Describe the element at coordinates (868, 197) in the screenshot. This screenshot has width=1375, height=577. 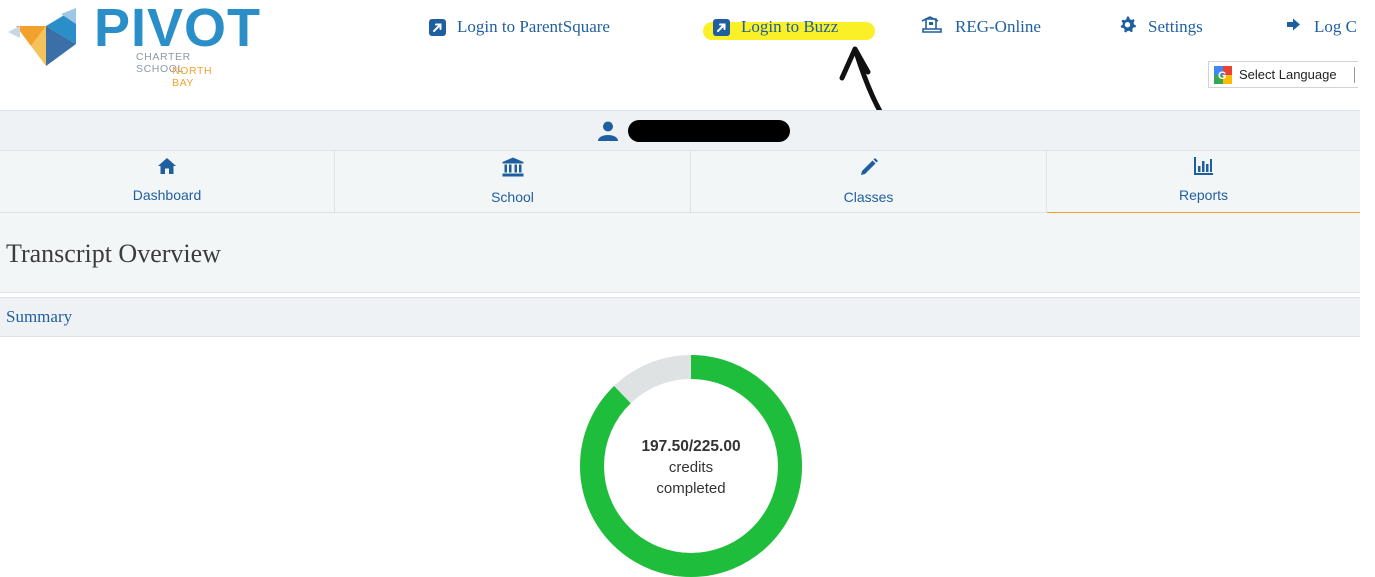
I see `tab-label: Classes` at that location.